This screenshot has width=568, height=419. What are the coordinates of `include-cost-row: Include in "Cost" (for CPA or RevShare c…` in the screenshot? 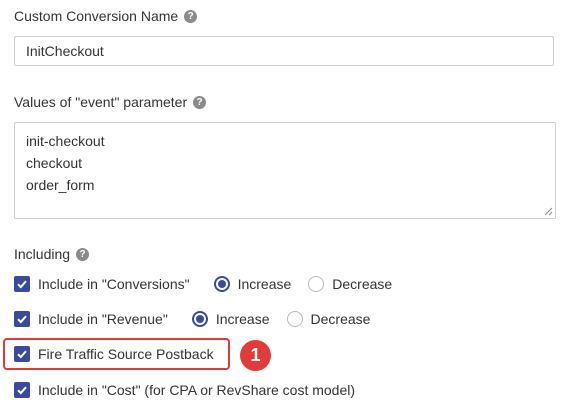 It's located at (184, 390).